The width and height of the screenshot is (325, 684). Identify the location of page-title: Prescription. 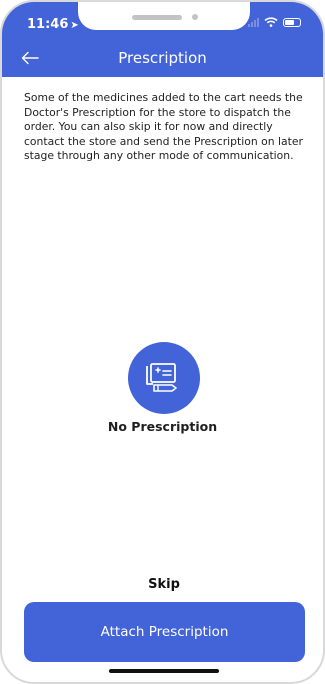
(162, 58).